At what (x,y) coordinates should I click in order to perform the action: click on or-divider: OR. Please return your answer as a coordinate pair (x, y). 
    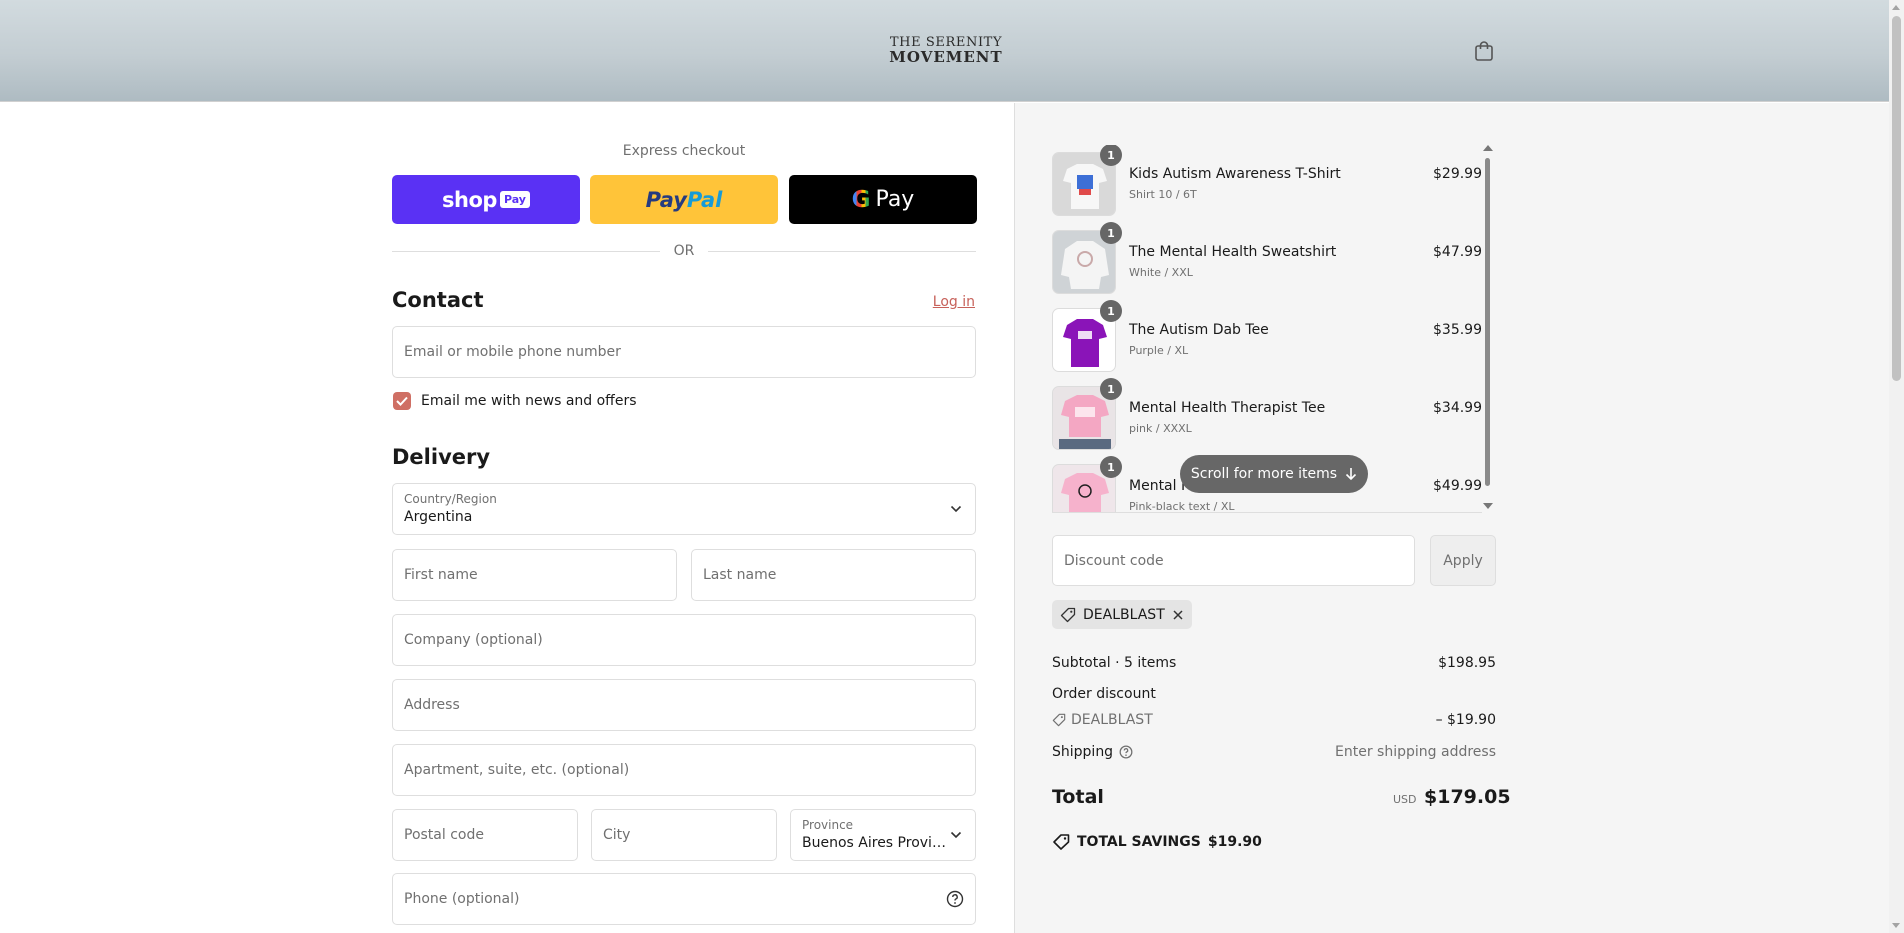
    Looking at the image, I should click on (684, 251).